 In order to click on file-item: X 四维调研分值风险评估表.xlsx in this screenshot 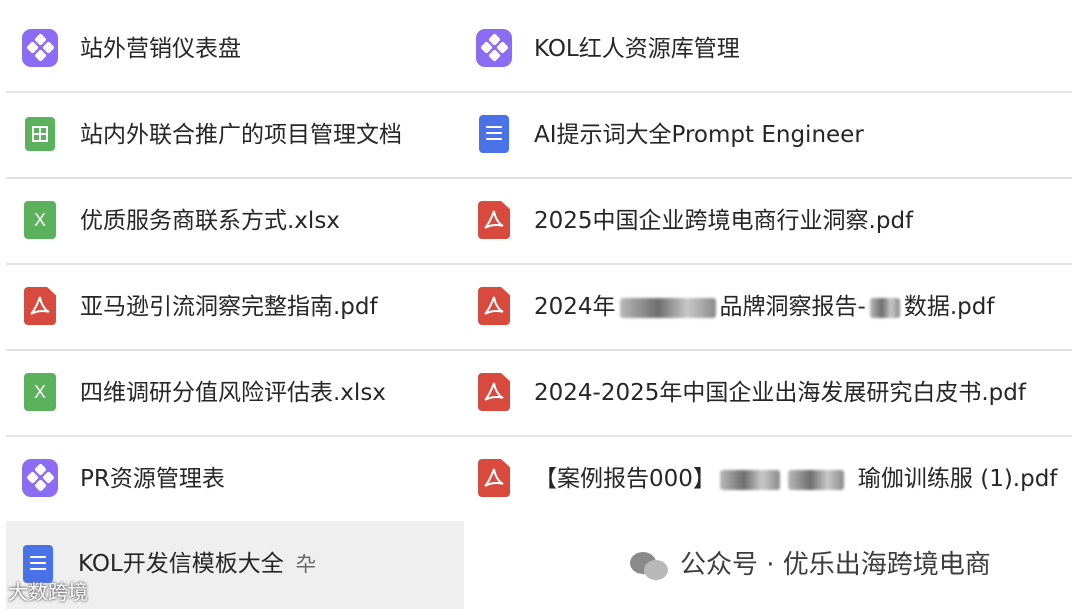, I will do `click(235, 393)`.